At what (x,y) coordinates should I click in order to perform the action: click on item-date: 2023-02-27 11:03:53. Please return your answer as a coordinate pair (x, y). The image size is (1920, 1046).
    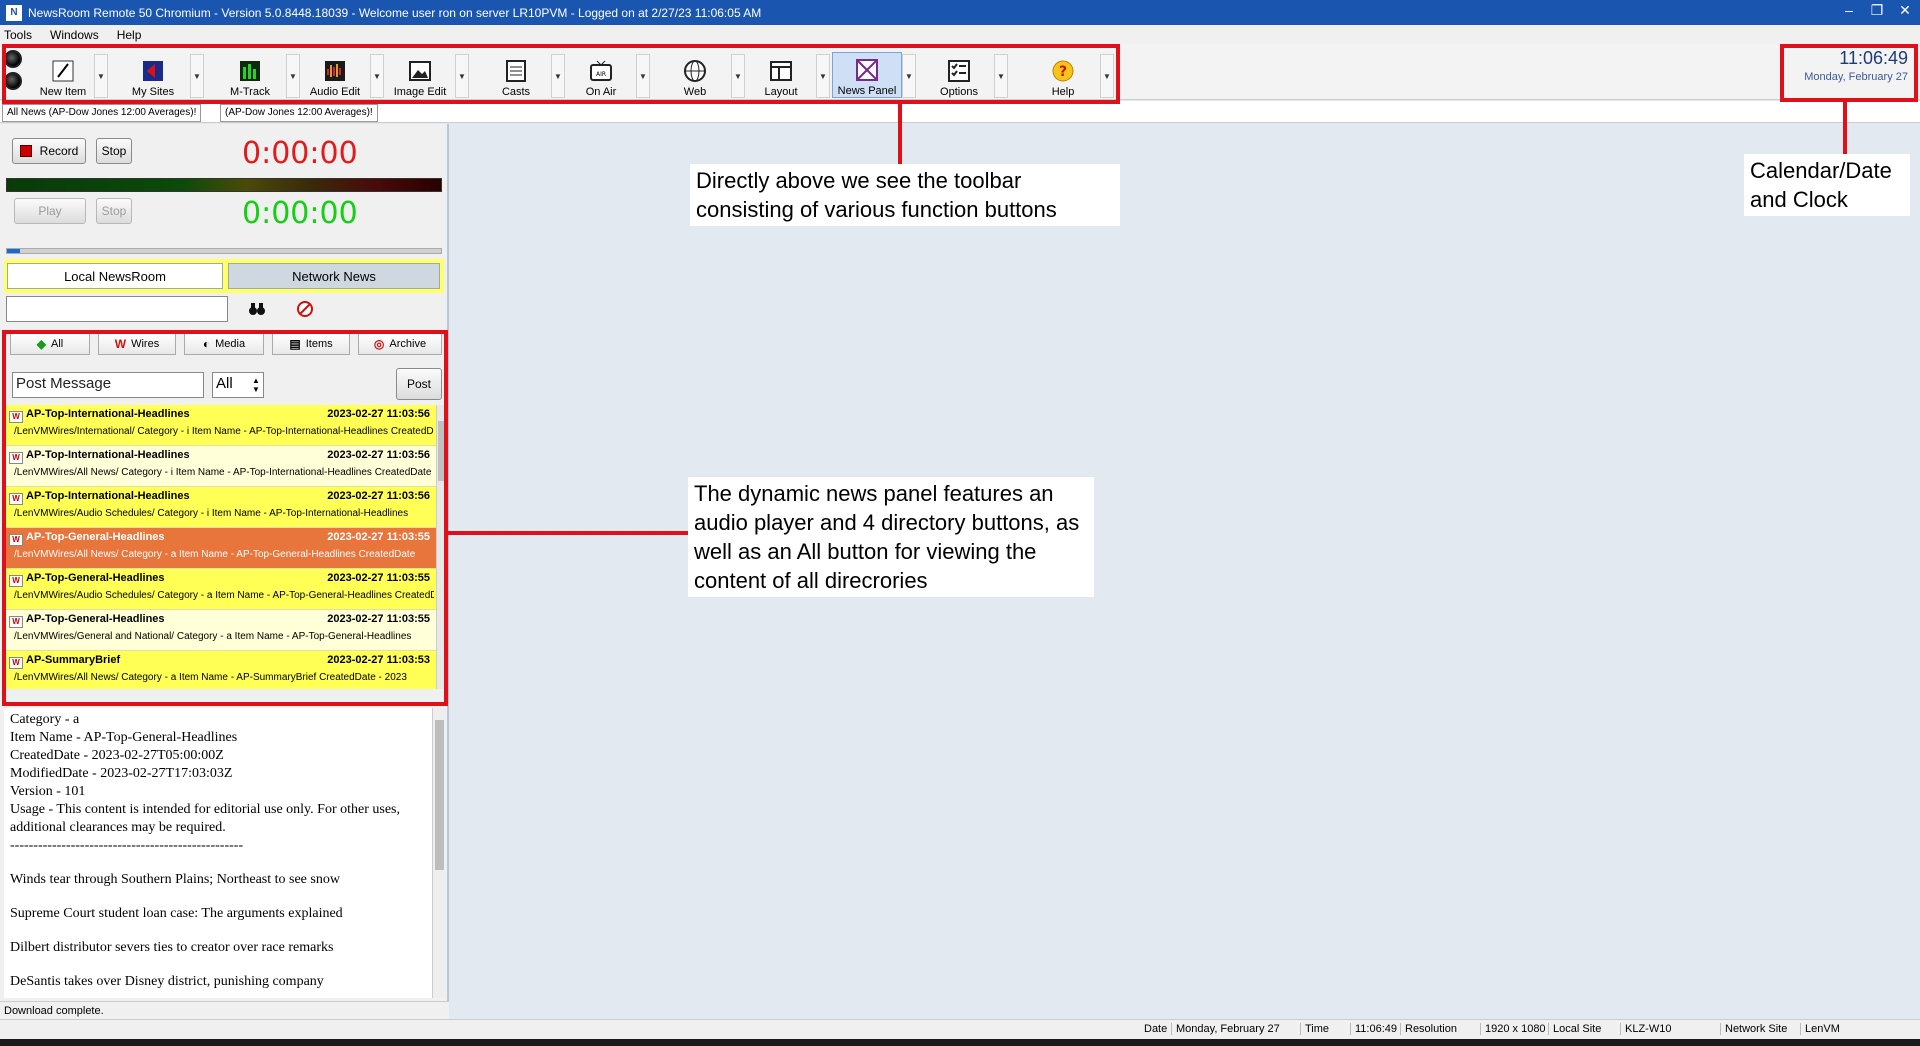
    Looking at the image, I should click on (378, 660).